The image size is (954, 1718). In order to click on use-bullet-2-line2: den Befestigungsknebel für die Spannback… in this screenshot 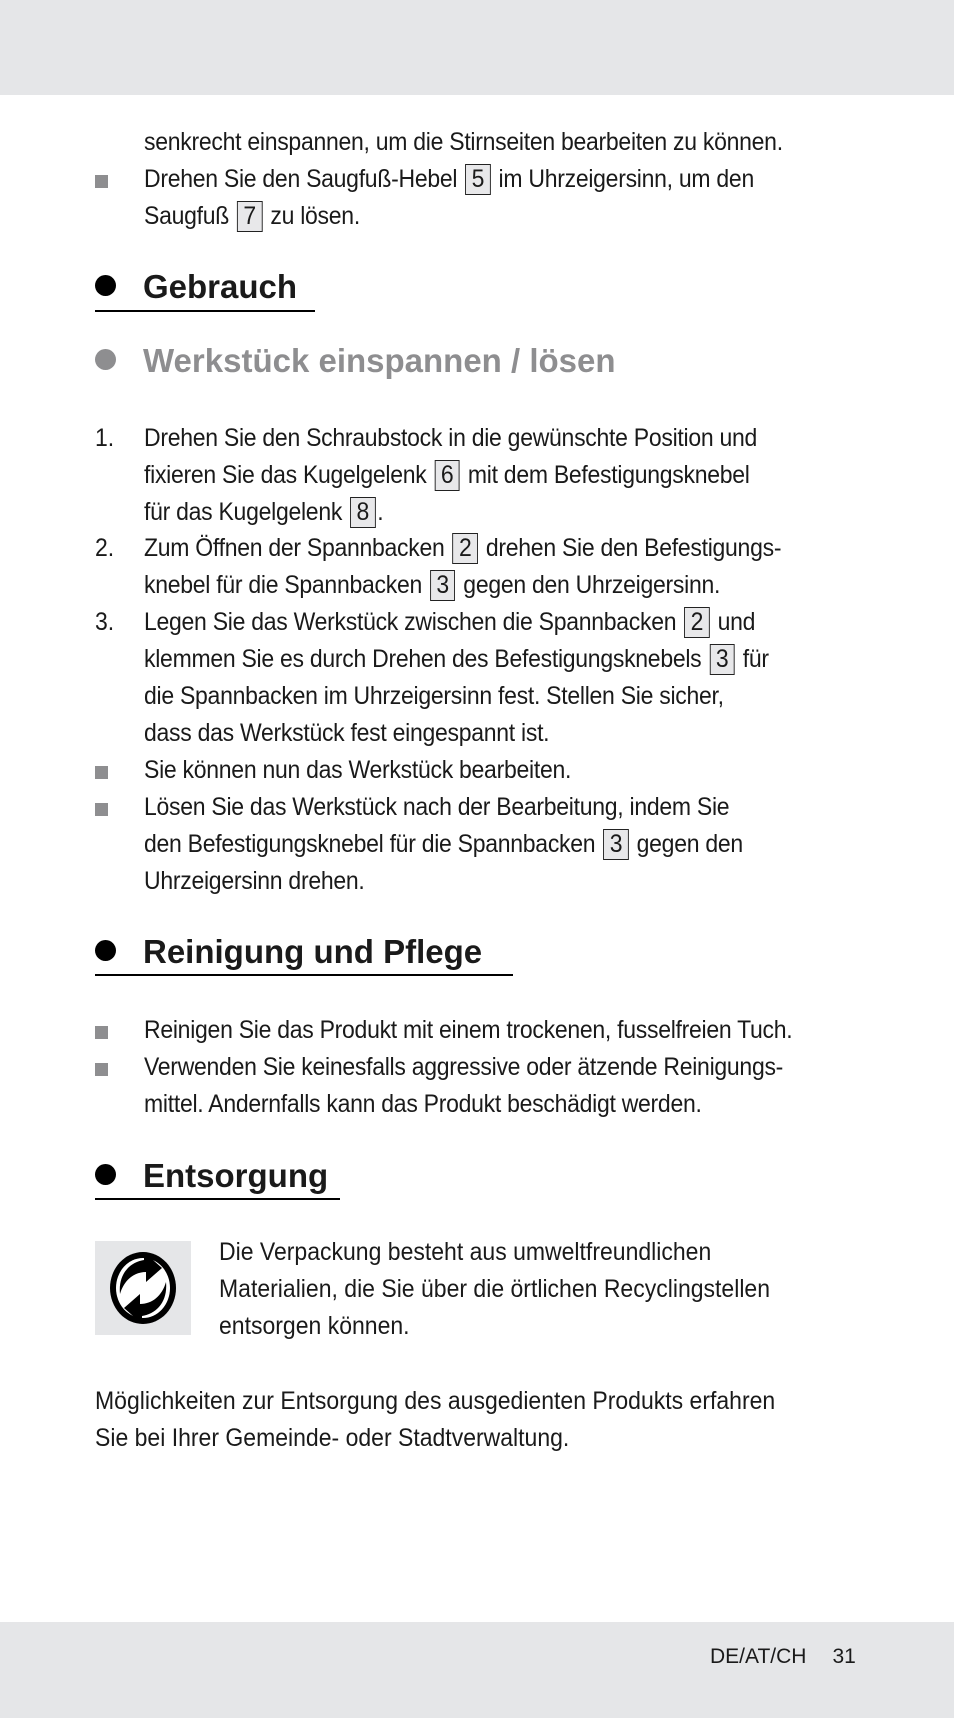, I will do `click(443, 844)`.